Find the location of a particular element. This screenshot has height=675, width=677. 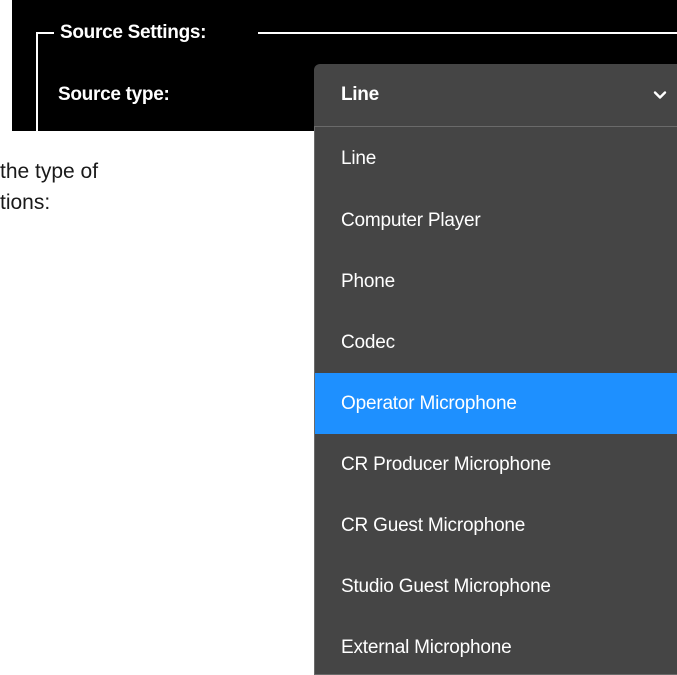

option-phone: Phone is located at coordinates (496, 281).